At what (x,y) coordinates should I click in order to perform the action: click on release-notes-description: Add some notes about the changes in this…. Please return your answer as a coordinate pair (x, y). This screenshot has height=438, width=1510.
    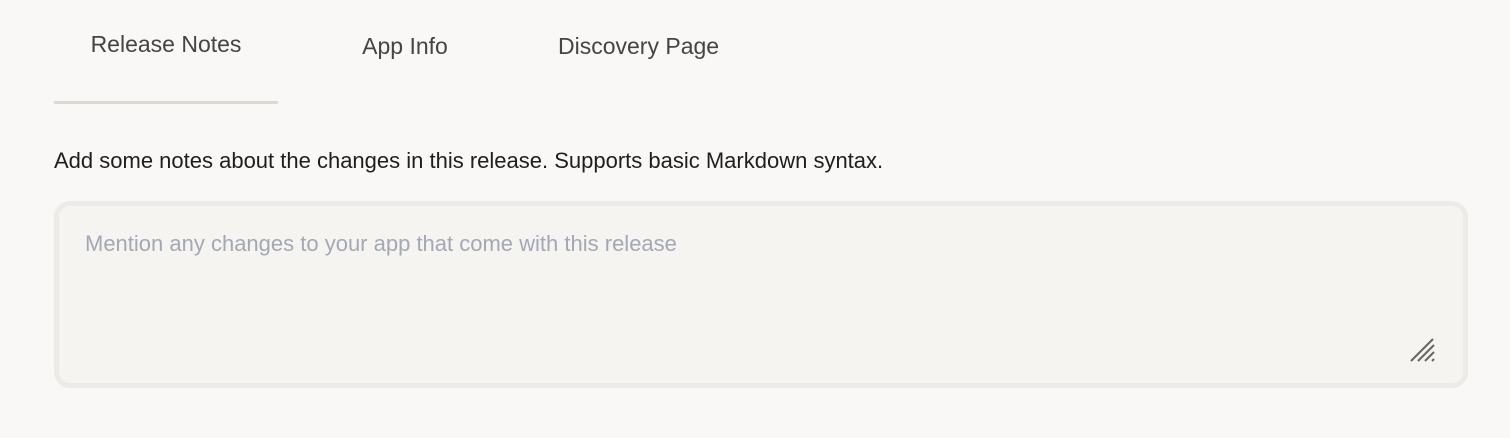
    Looking at the image, I should click on (469, 160).